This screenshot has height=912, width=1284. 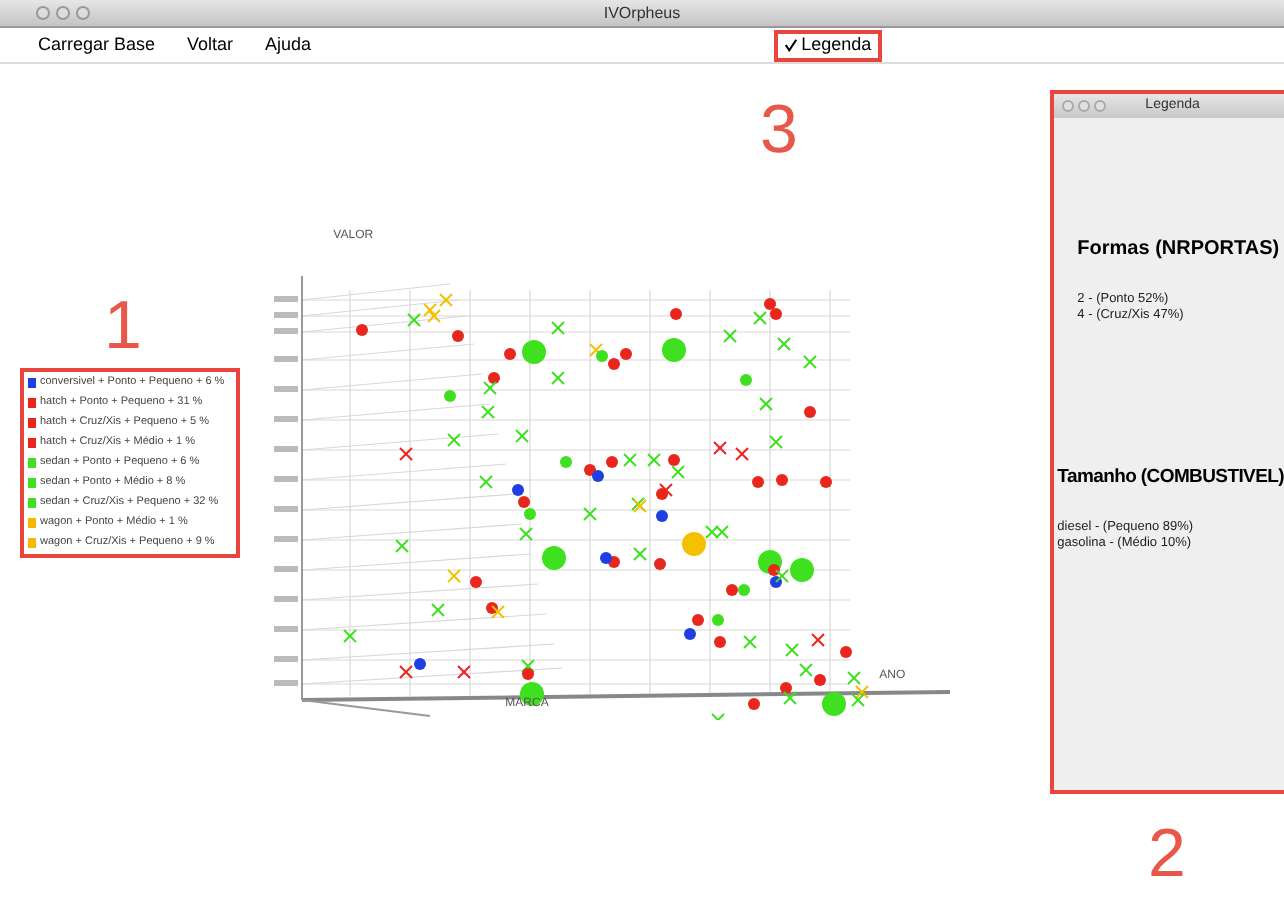 What do you see at coordinates (97, 45) in the screenshot?
I see `menu-item: Carregar Base` at bounding box center [97, 45].